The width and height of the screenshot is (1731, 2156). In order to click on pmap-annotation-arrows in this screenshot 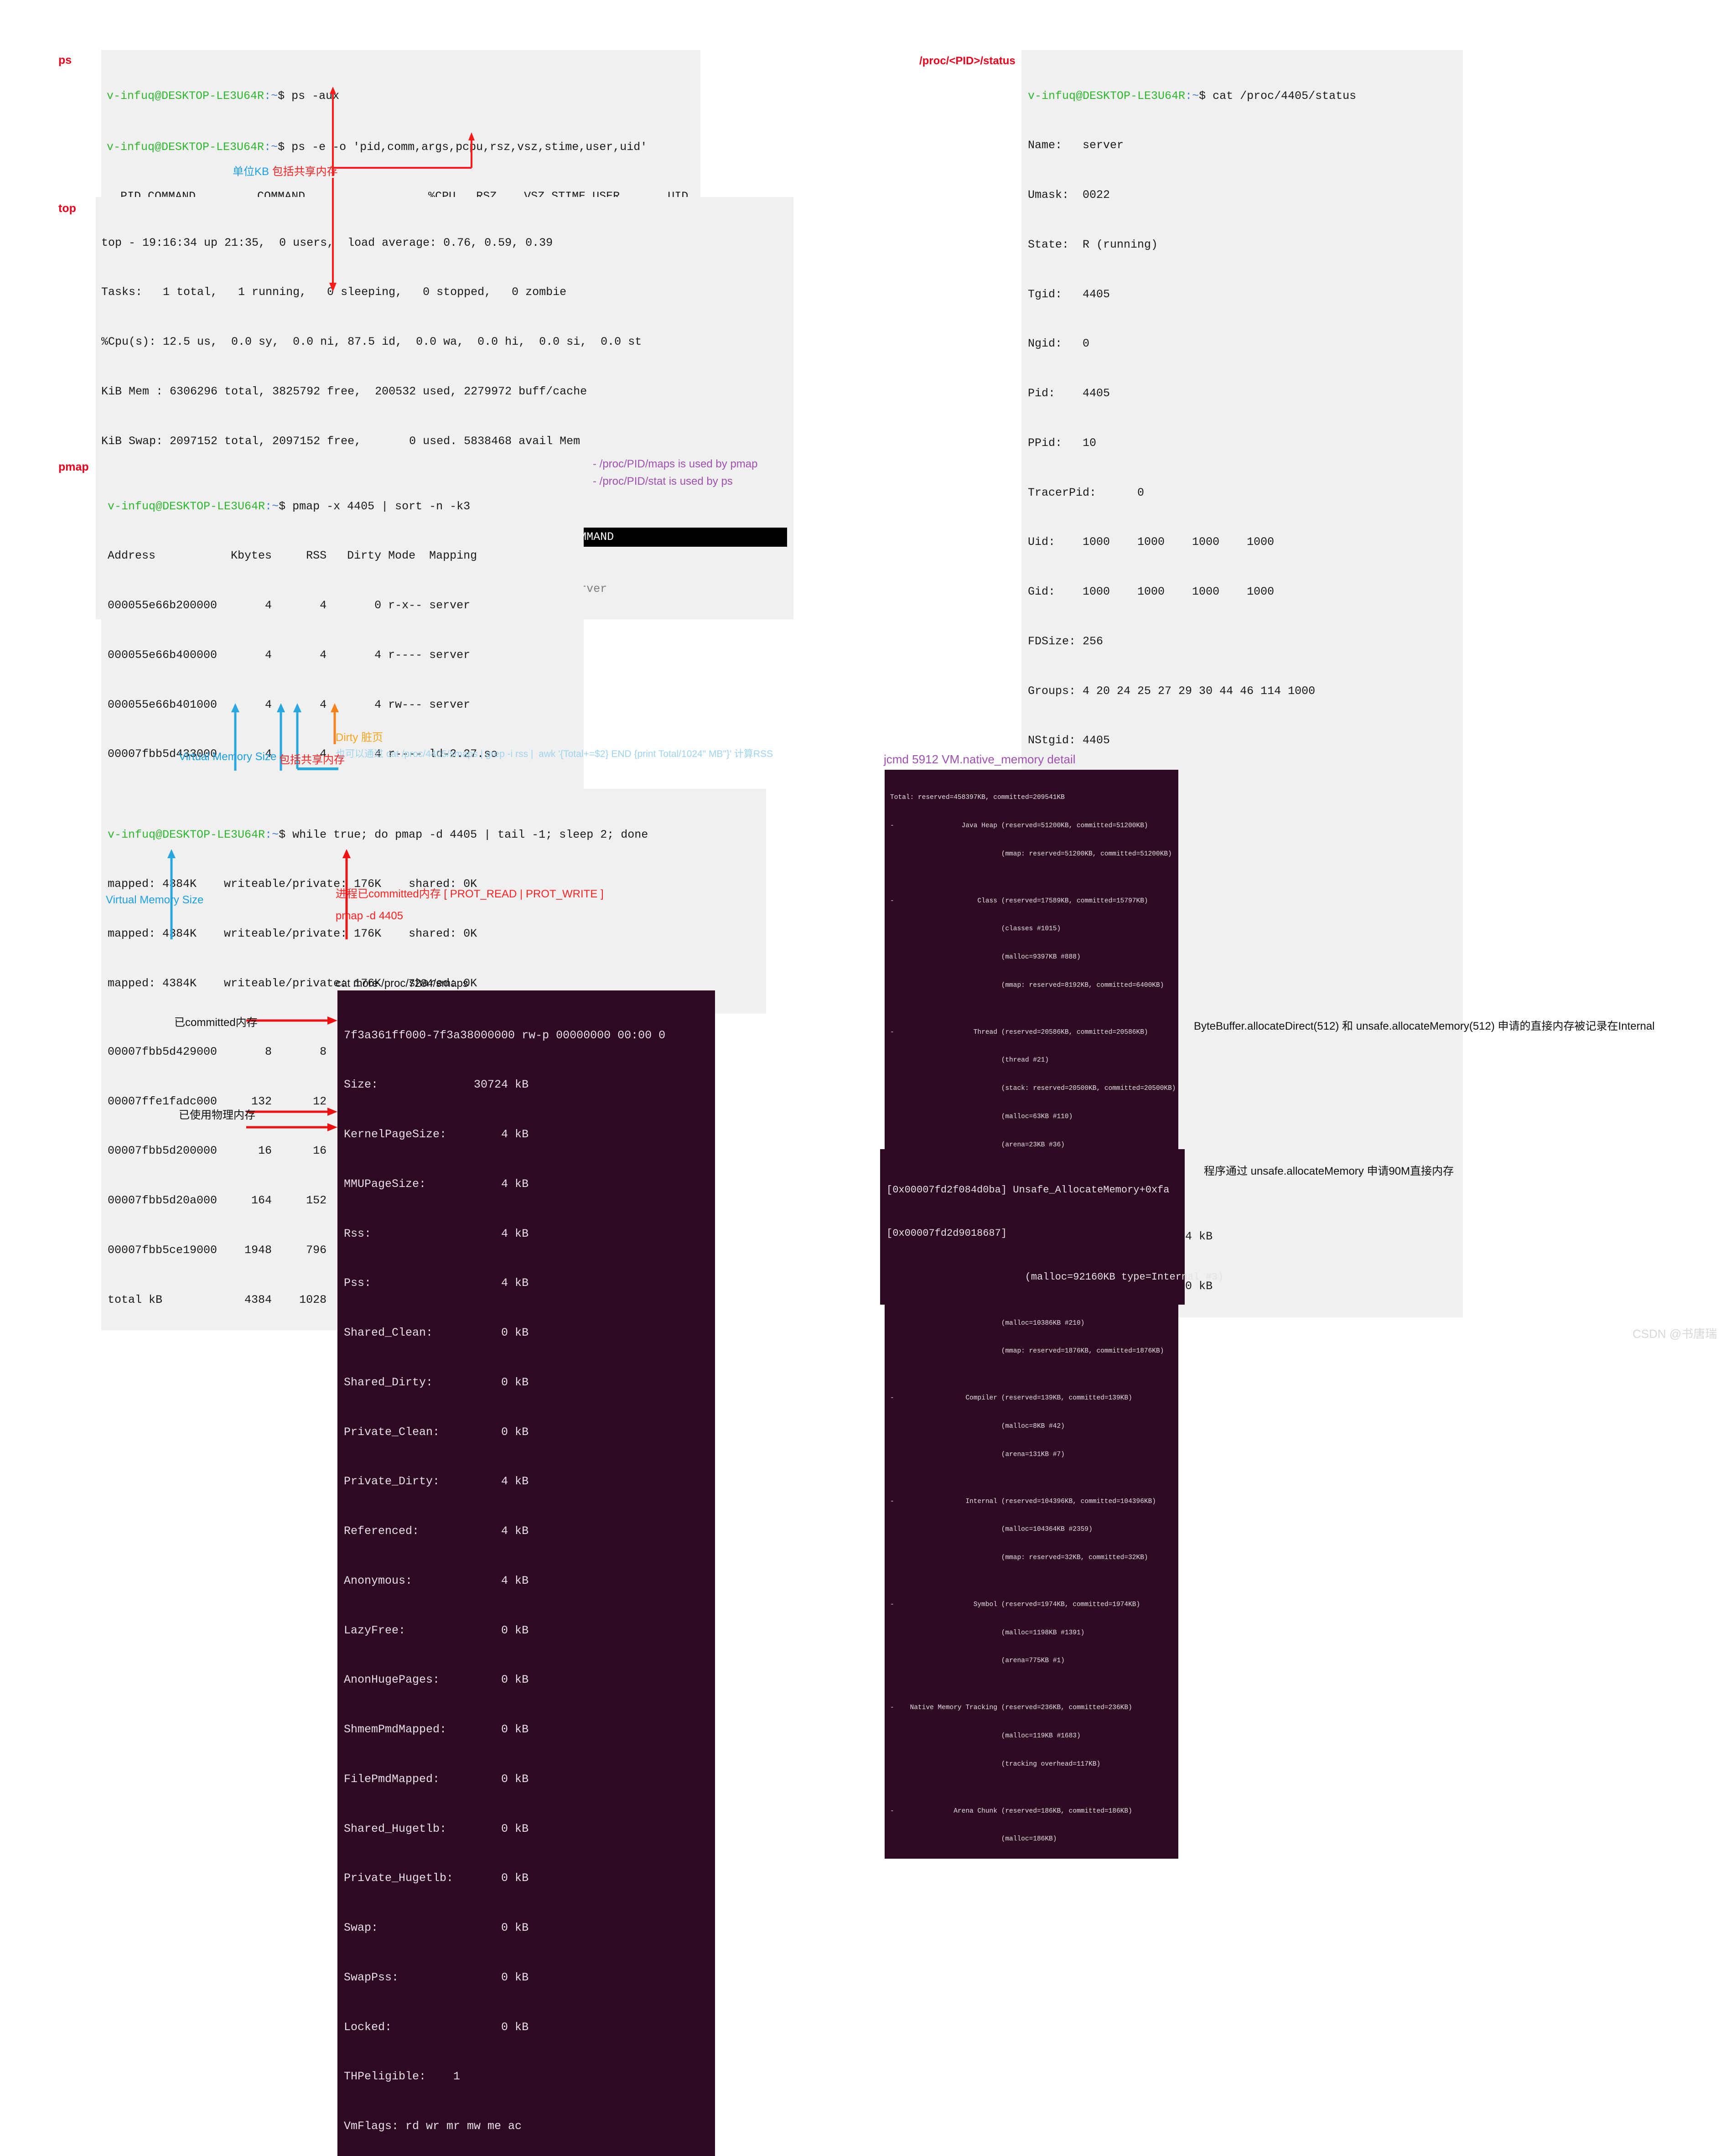, I will do `click(285, 737)`.